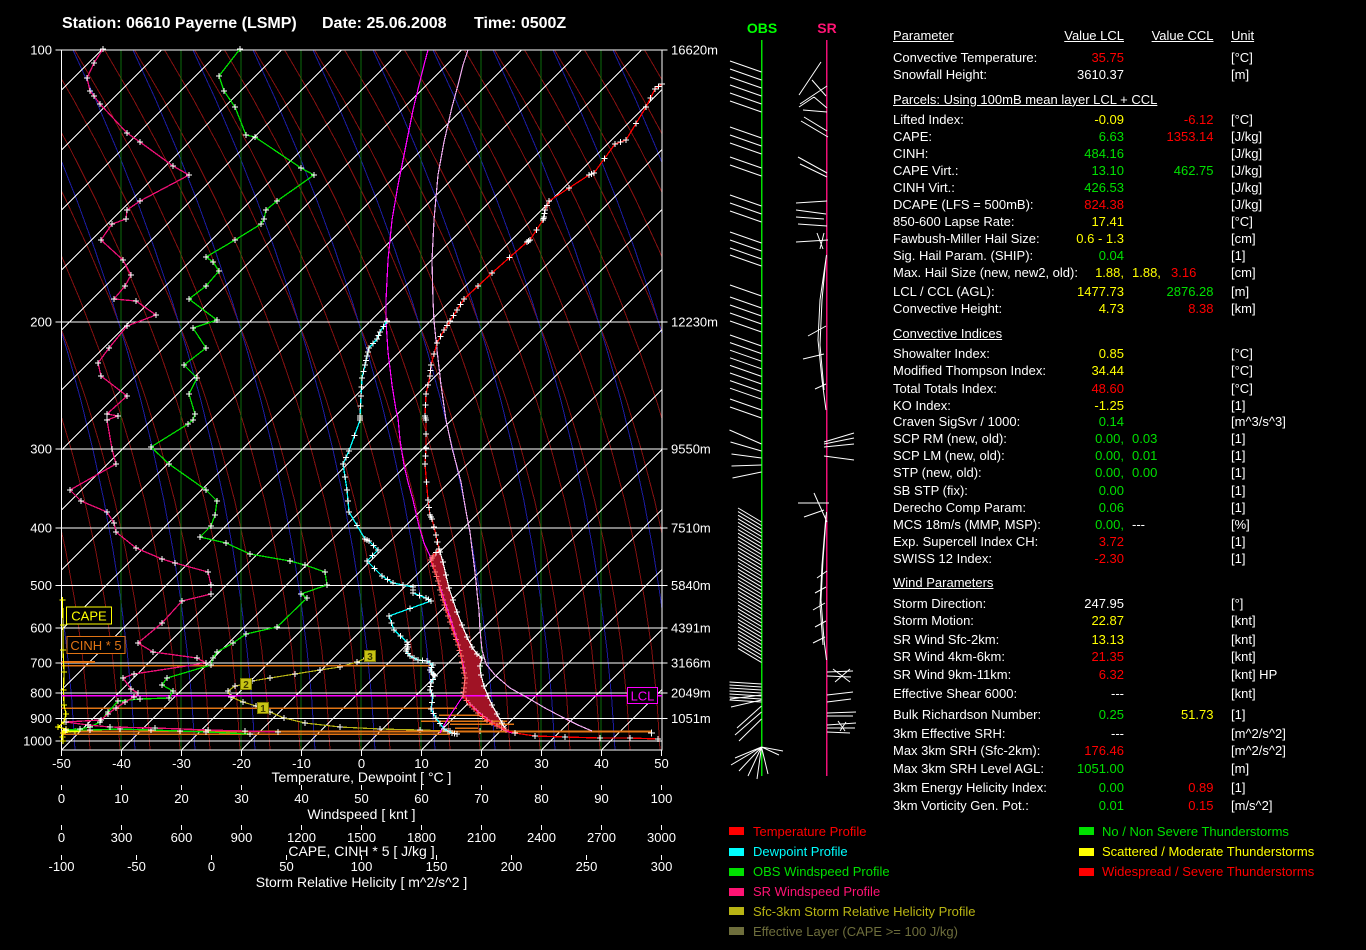 Image resolution: width=1366 pixels, height=950 pixels. What do you see at coordinates (826, 28) in the screenshot?
I see `svg-text: SR` at bounding box center [826, 28].